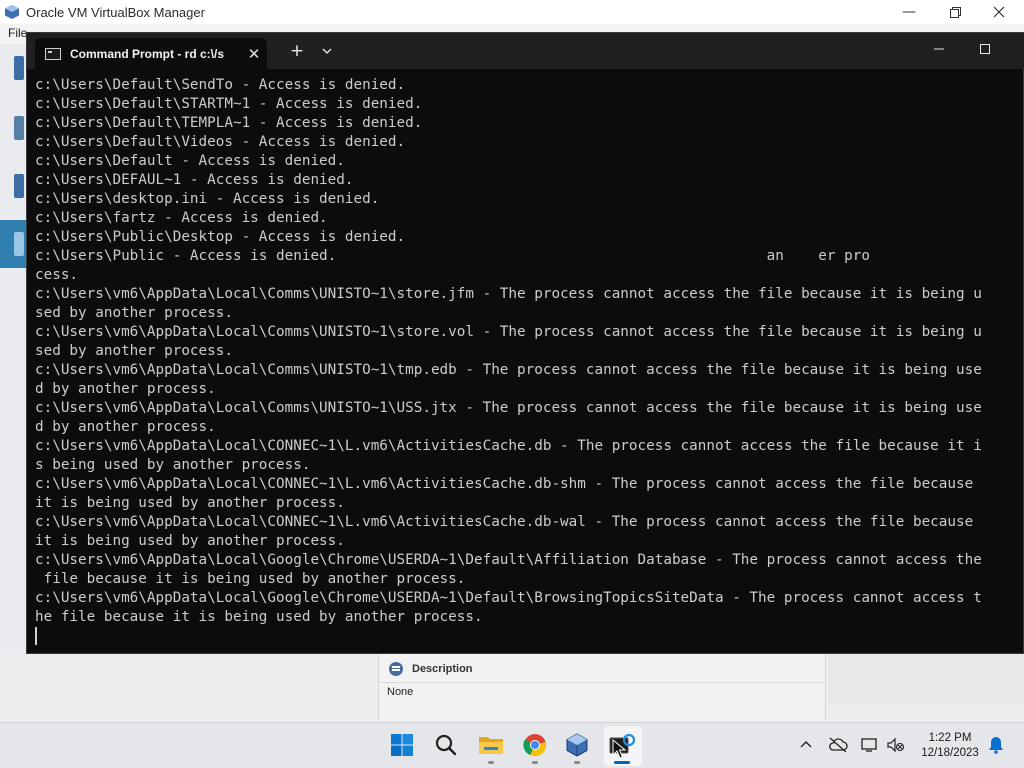 The width and height of the screenshot is (1024, 768). Describe the element at coordinates (512, 745) in the screenshot. I see `taskbar: 1:22 PM 12/18/2023` at that location.